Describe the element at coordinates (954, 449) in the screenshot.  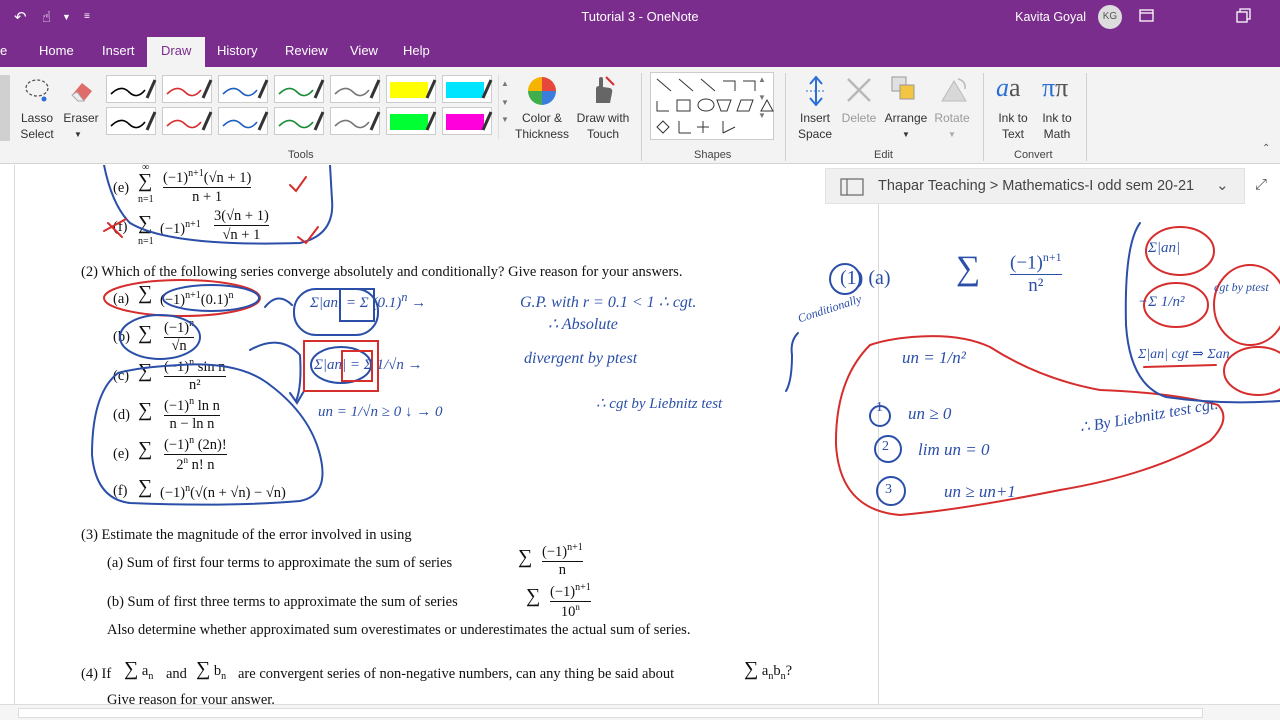
I see `ink-u2: lim un = 0` at that location.